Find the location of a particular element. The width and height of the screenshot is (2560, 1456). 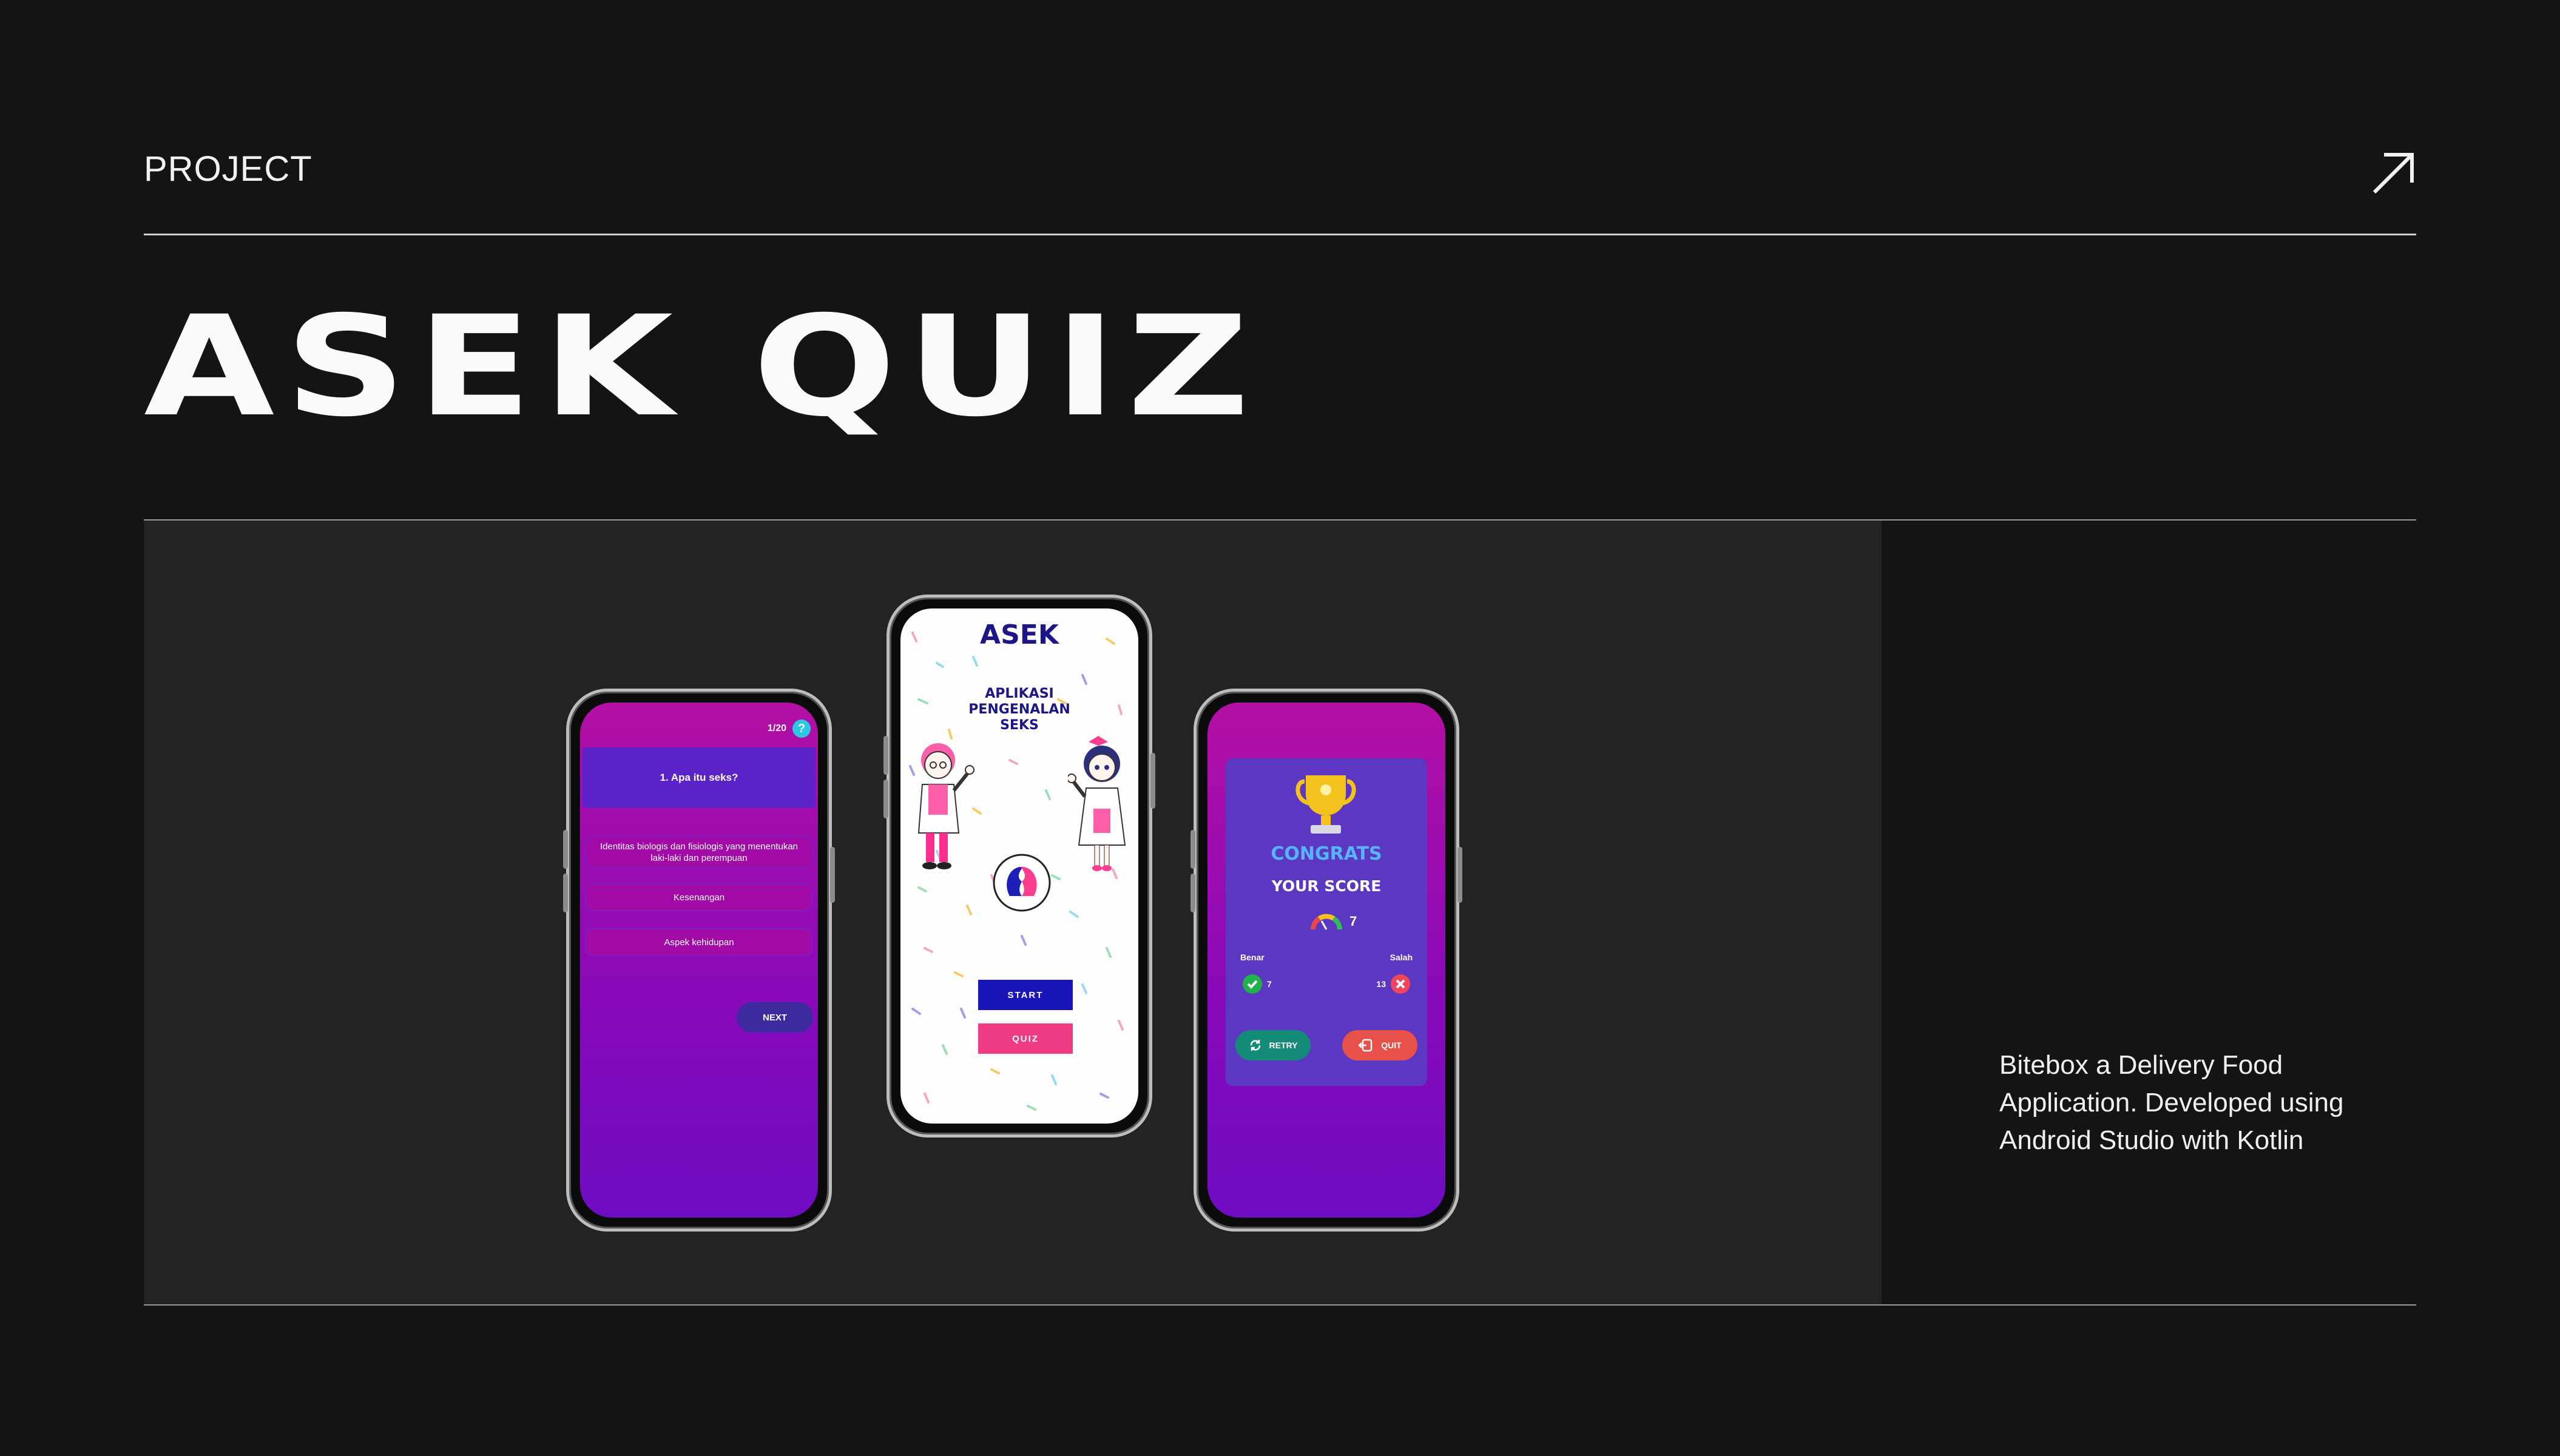

answer-option: Aspek kehidupan is located at coordinates (699, 942).